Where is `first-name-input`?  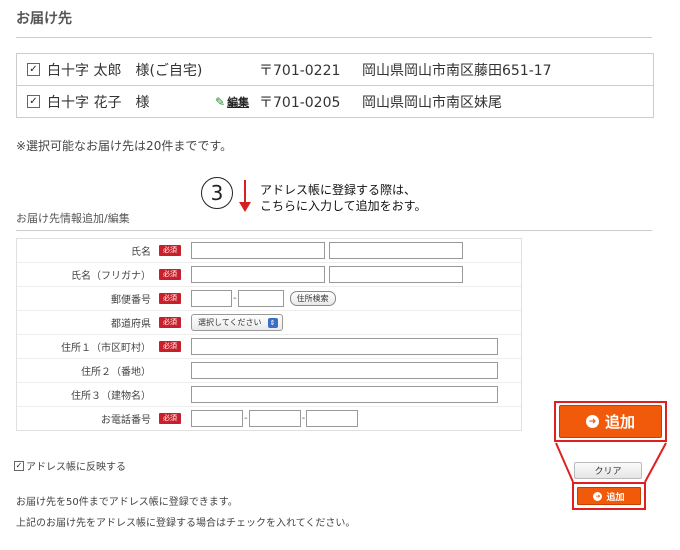 first-name-input is located at coordinates (396, 250).